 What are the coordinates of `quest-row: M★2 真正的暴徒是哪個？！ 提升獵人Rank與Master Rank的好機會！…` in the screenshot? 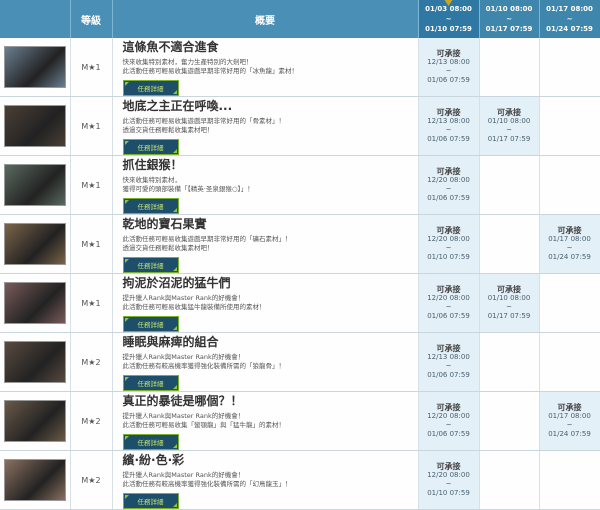 It's located at (300, 421).